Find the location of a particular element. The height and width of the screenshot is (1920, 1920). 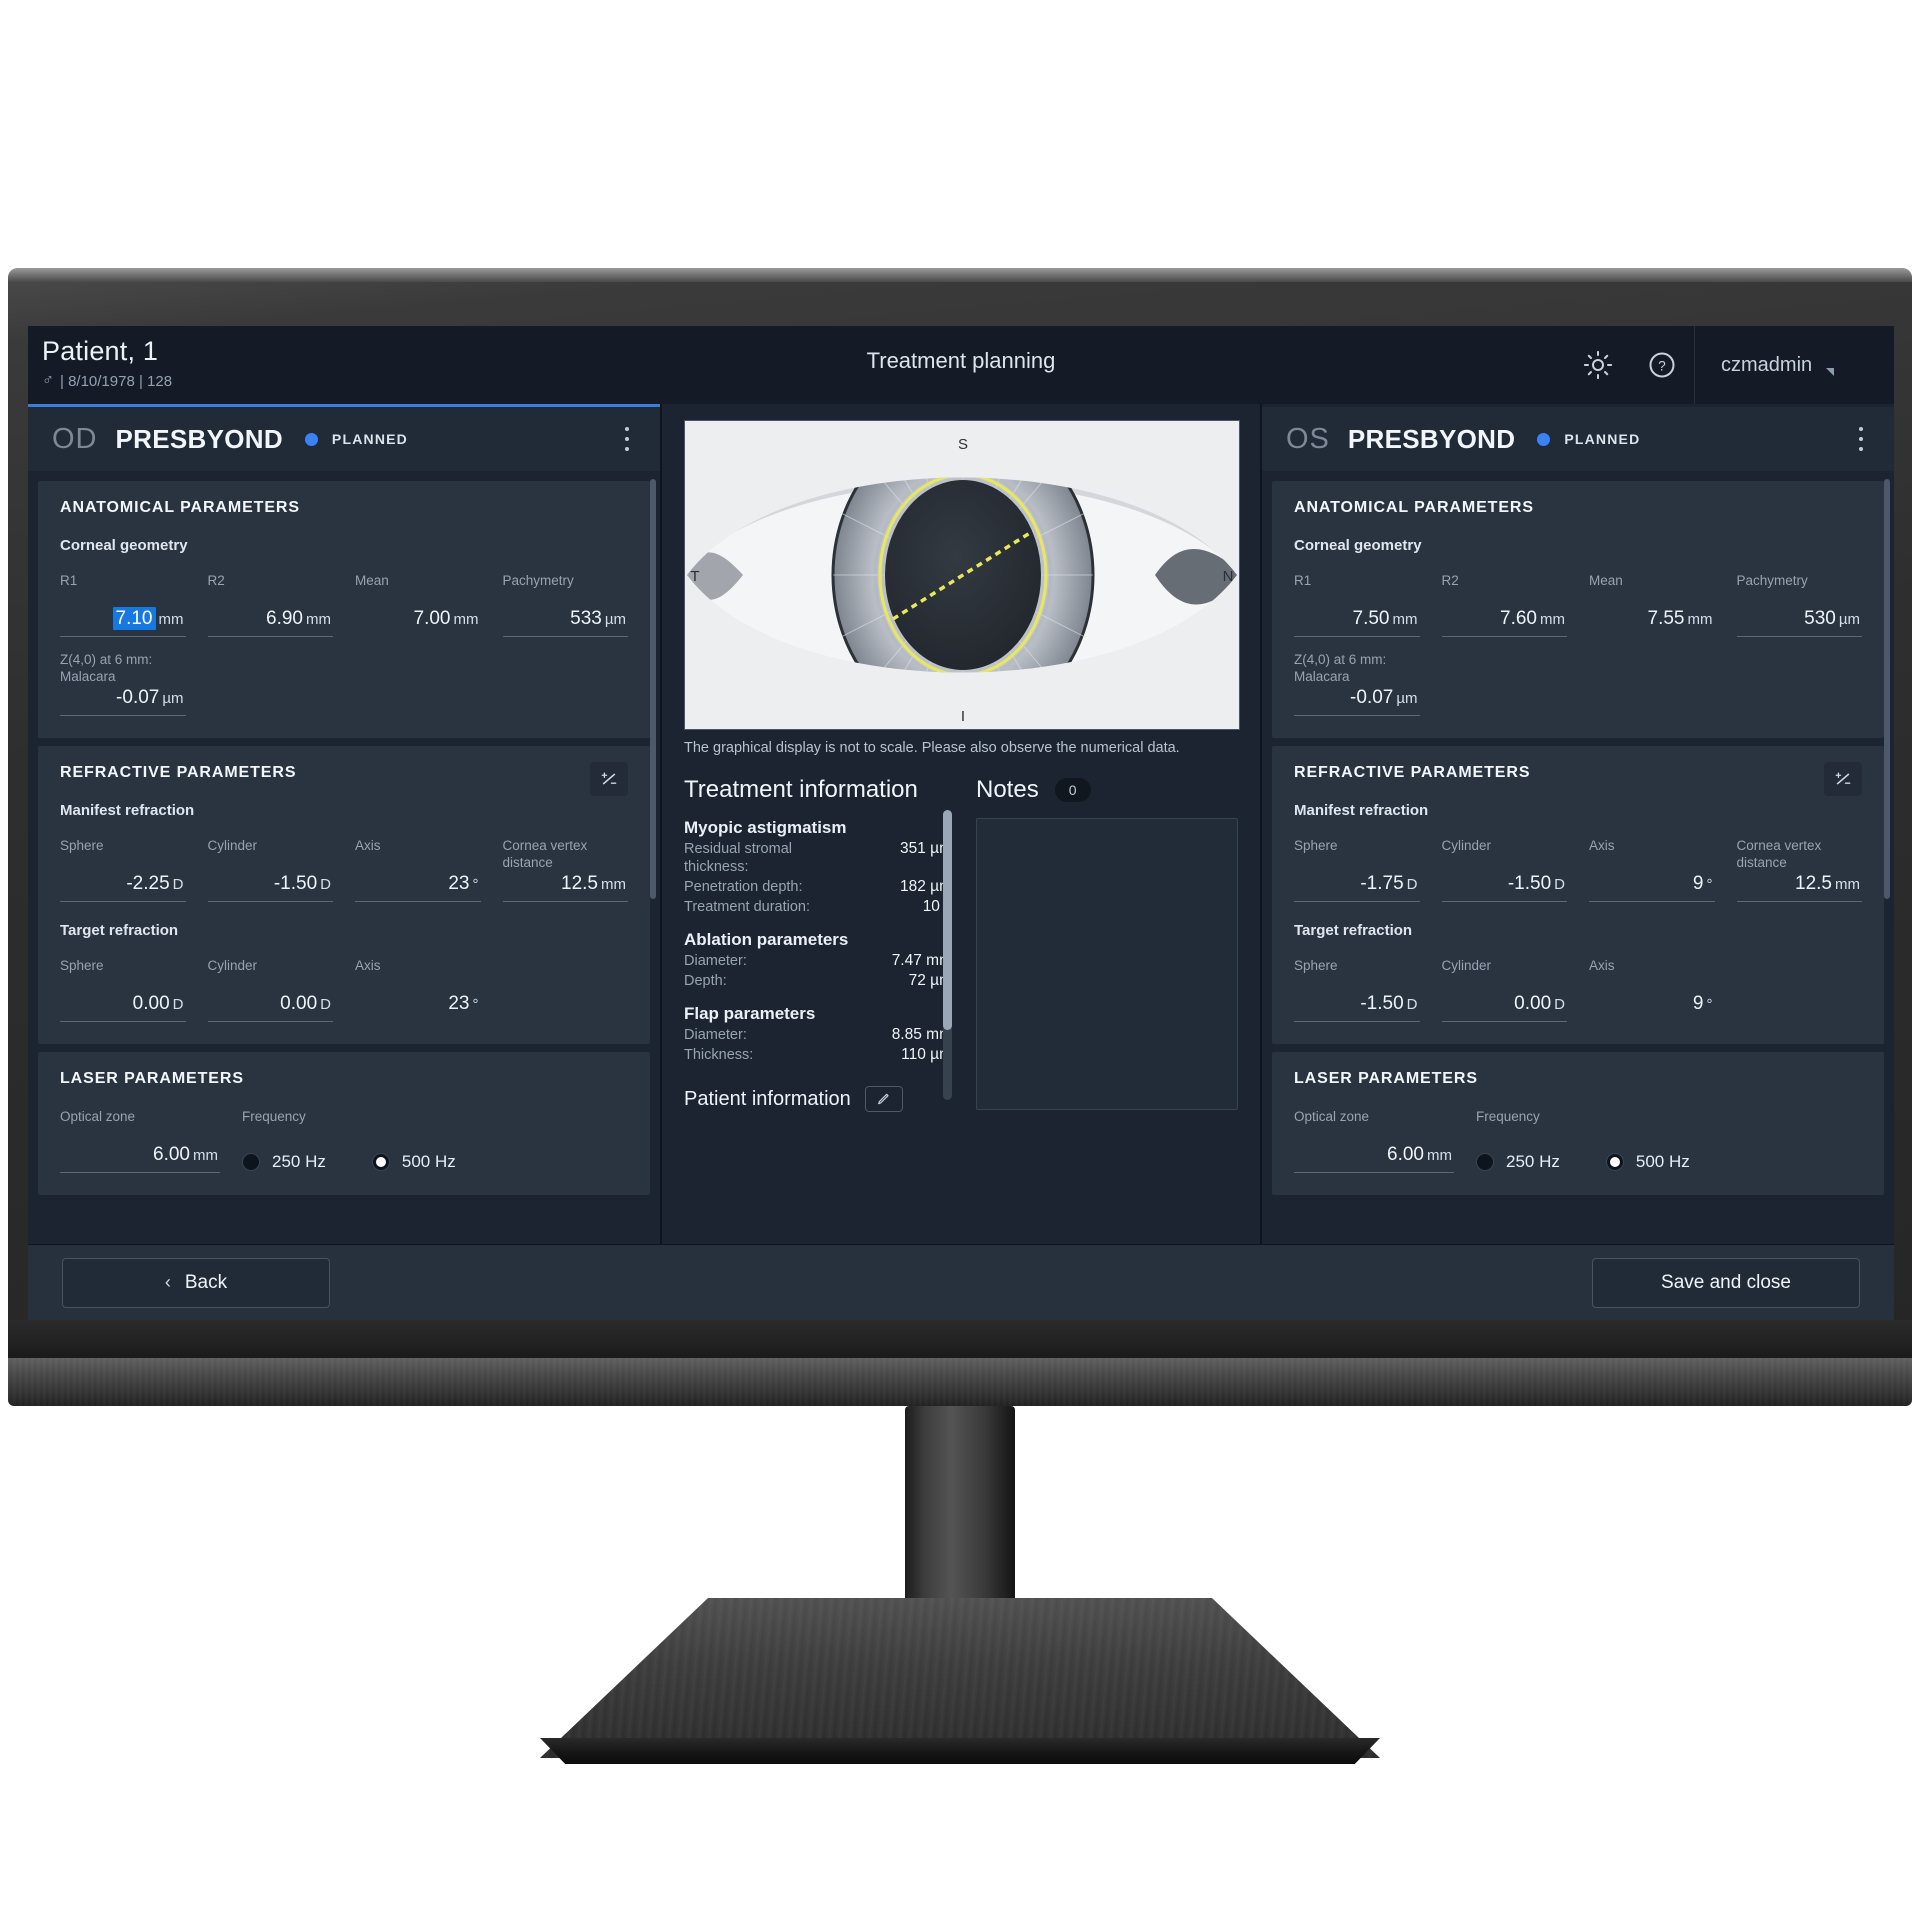

od-sign-toggle-button is located at coordinates (609, 779).